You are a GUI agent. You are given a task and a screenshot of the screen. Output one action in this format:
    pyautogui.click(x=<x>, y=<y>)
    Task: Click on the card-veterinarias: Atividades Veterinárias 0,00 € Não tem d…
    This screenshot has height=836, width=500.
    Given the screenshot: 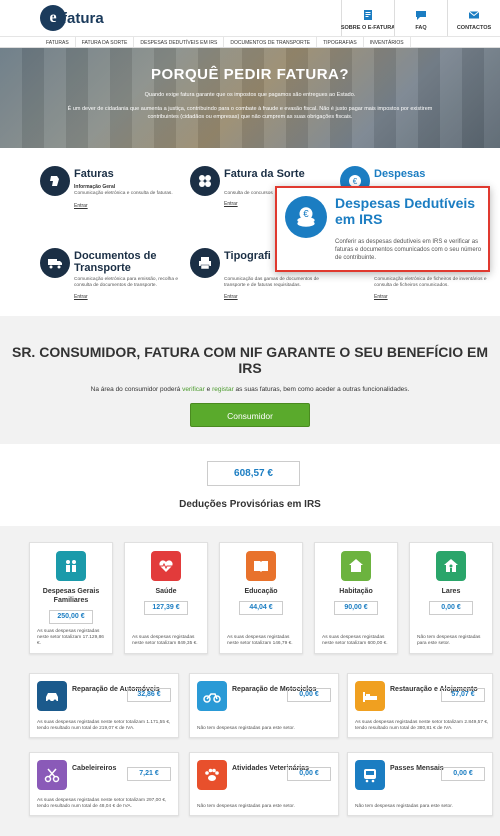 What is the action you would take?
    pyautogui.click(x=264, y=784)
    